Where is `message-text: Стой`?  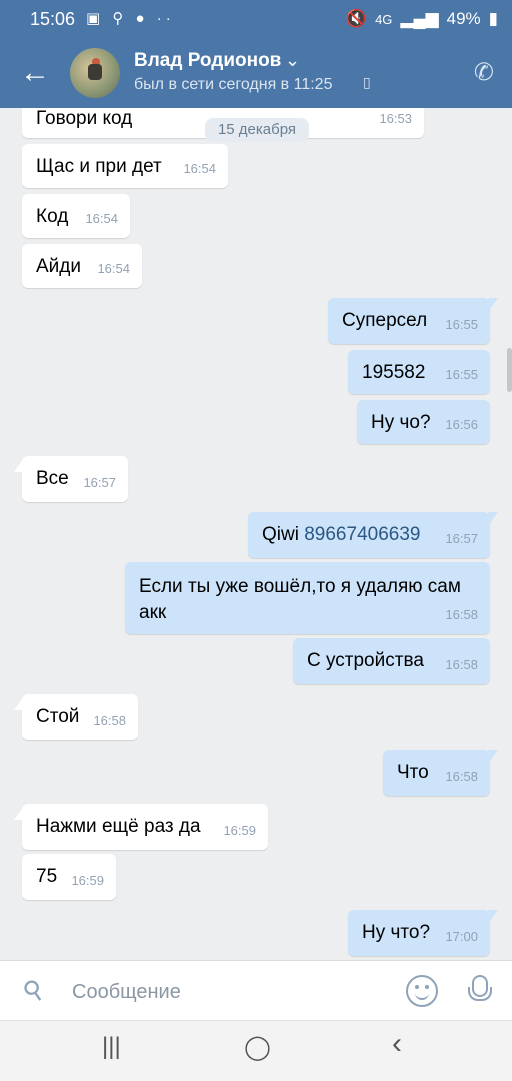
message-text: Стой is located at coordinates (58, 716).